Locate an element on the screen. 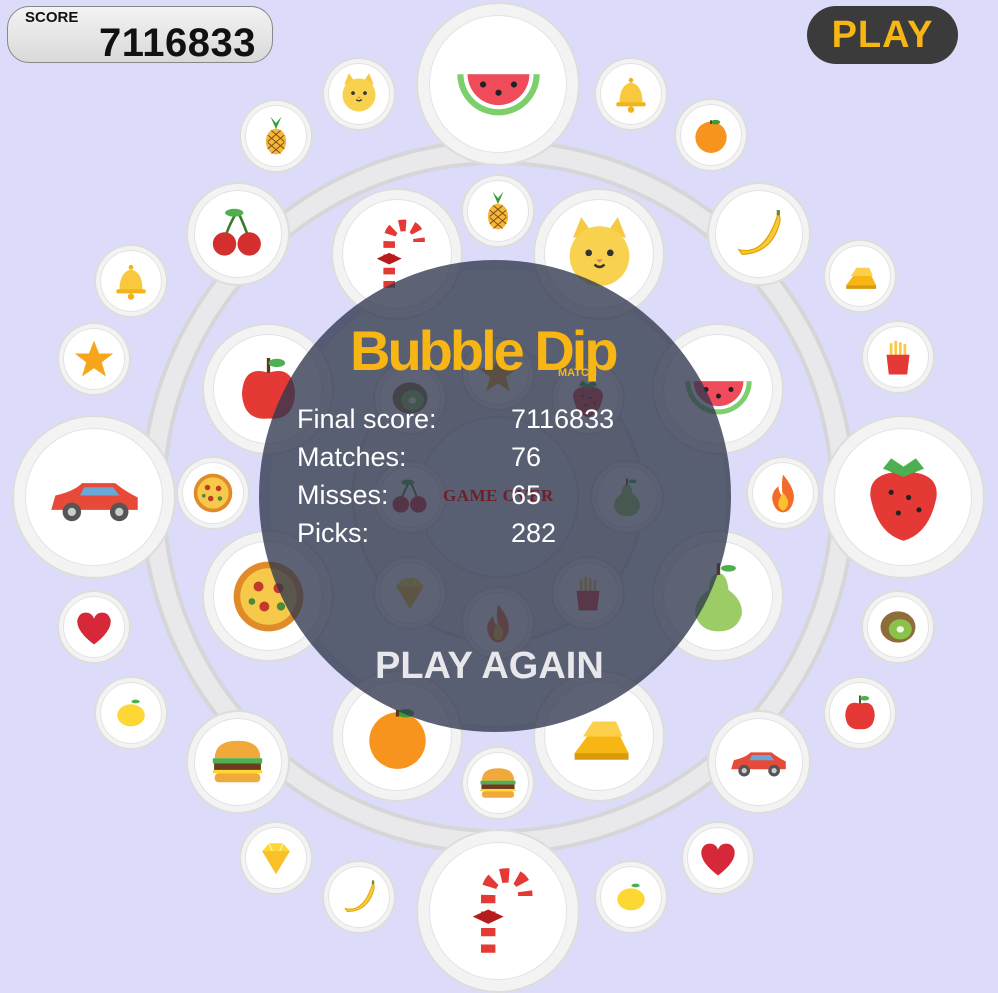  stat-misses-label: Misses: is located at coordinates (343, 495).